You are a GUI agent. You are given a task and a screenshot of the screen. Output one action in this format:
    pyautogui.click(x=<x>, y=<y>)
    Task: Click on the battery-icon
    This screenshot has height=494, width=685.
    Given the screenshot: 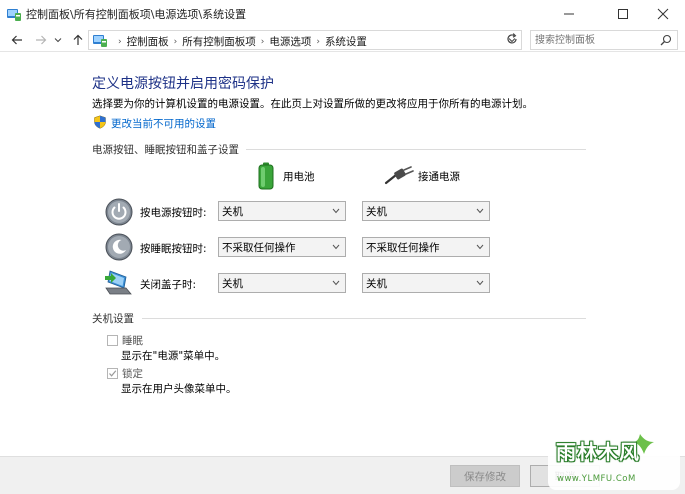 What is the action you would take?
    pyautogui.click(x=266, y=176)
    